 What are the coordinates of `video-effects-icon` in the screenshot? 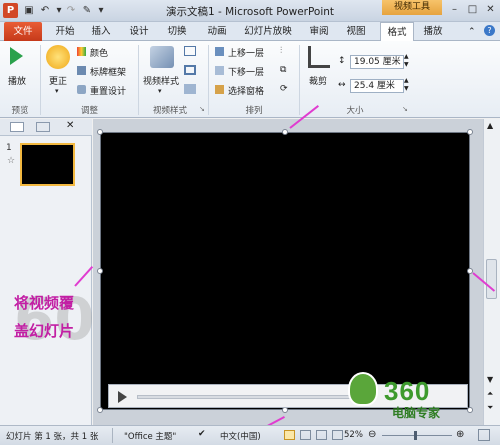 It's located at (190, 89).